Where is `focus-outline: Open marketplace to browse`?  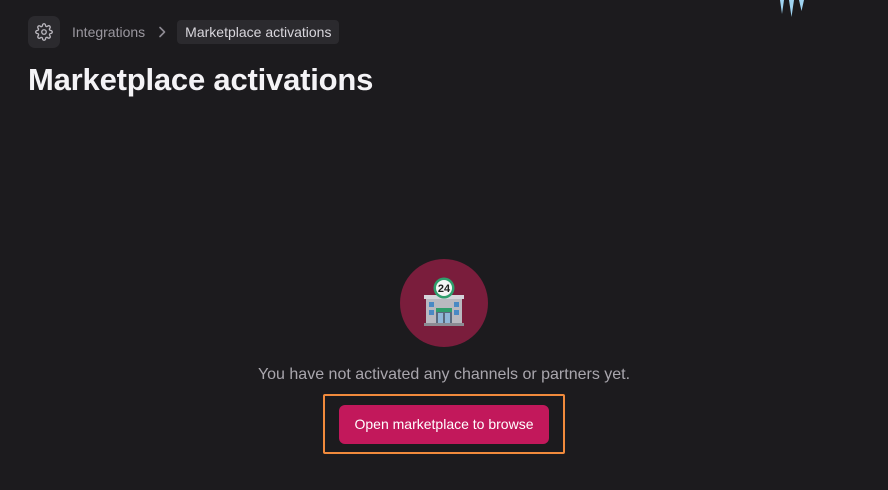 focus-outline: Open marketplace to browse is located at coordinates (444, 424).